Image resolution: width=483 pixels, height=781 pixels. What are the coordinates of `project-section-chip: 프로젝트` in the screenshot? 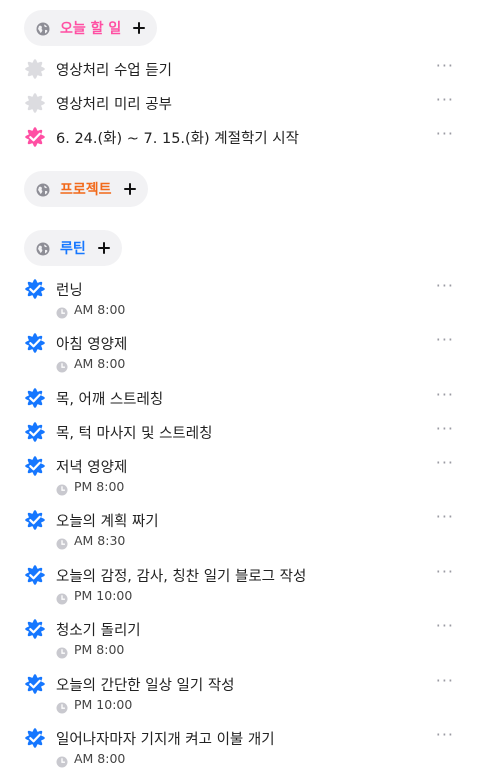 It's located at (86, 189).